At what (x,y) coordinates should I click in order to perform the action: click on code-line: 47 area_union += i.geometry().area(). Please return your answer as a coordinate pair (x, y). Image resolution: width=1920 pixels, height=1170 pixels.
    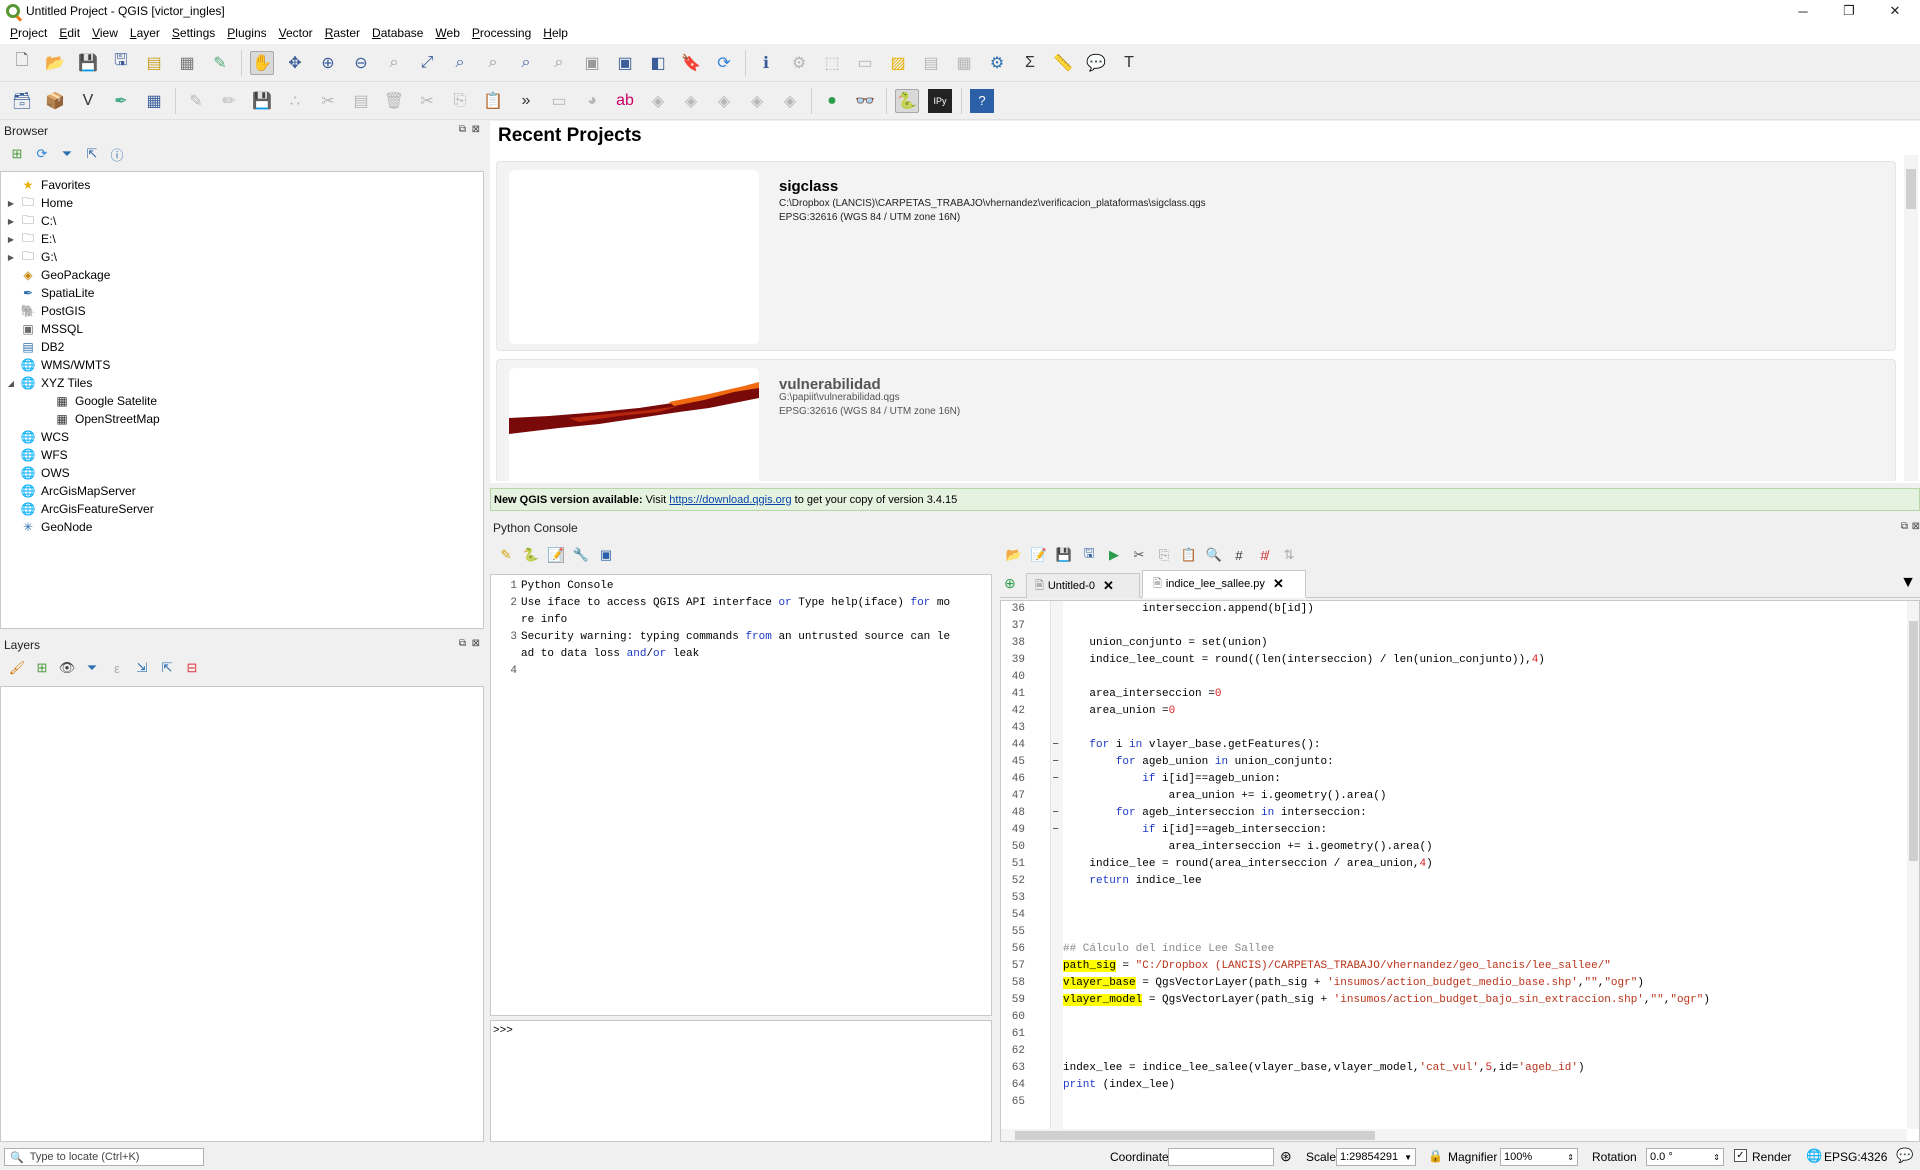
    Looking at the image, I should click on (1453, 796).